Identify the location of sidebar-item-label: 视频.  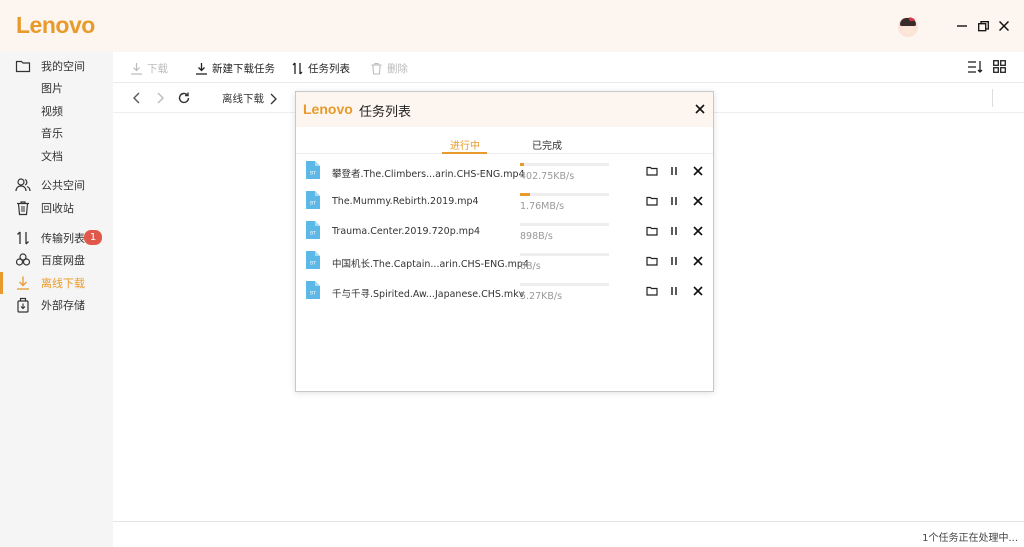
(52, 111).